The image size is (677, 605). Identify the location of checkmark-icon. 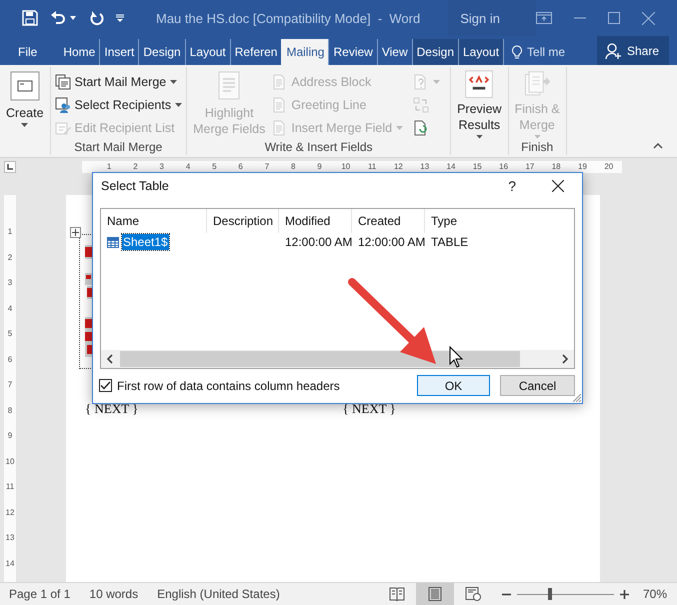
(105, 385).